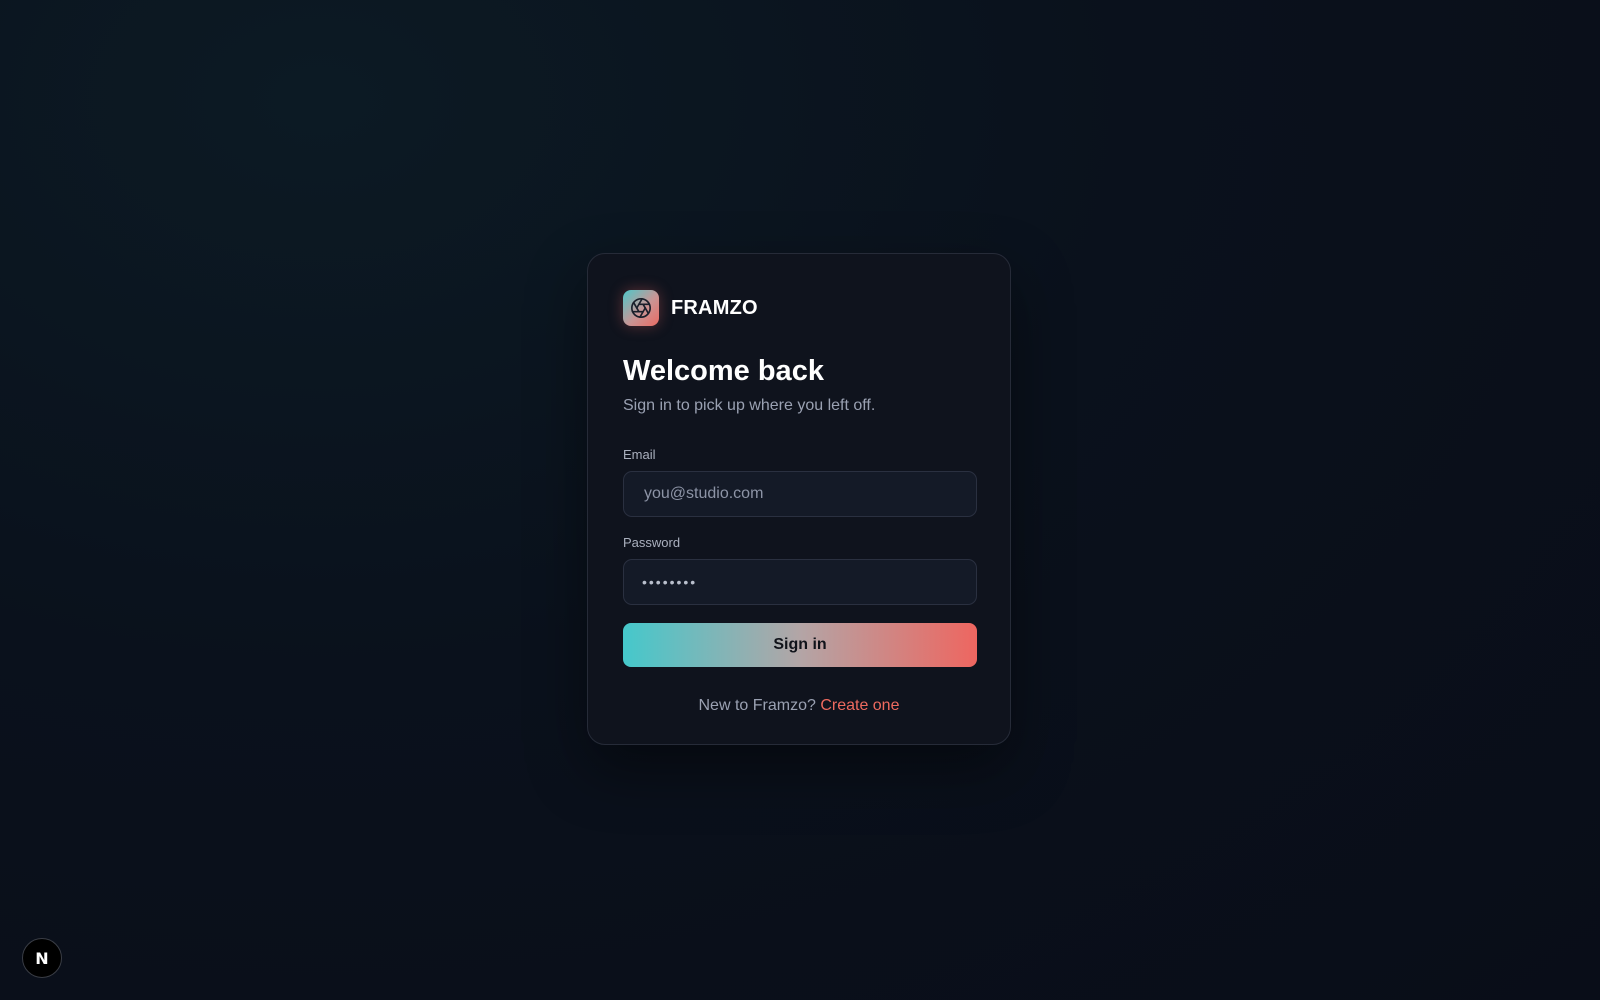 The width and height of the screenshot is (1600, 1000). I want to click on password-label: Password, so click(652, 542).